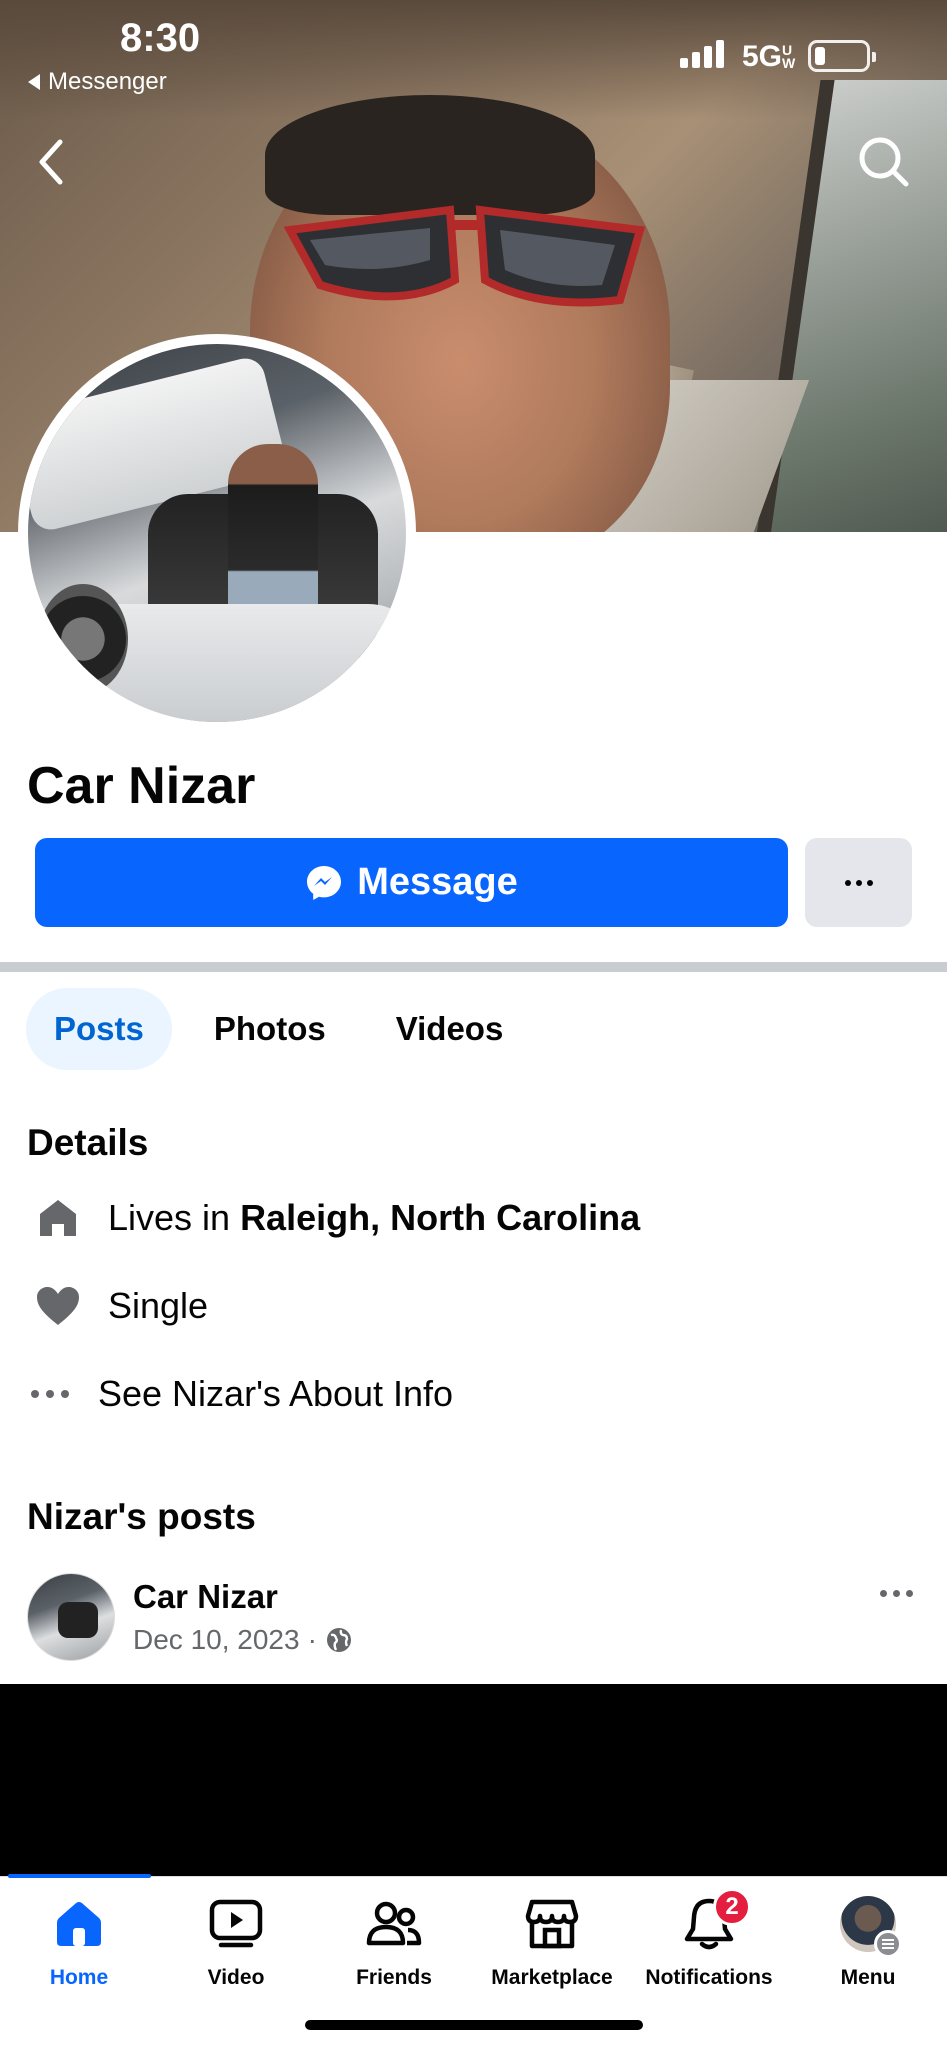 The image size is (947, 2048). Describe the element at coordinates (276, 1393) in the screenshot. I see `about-info-label: See Nizar's About Info` at that location.